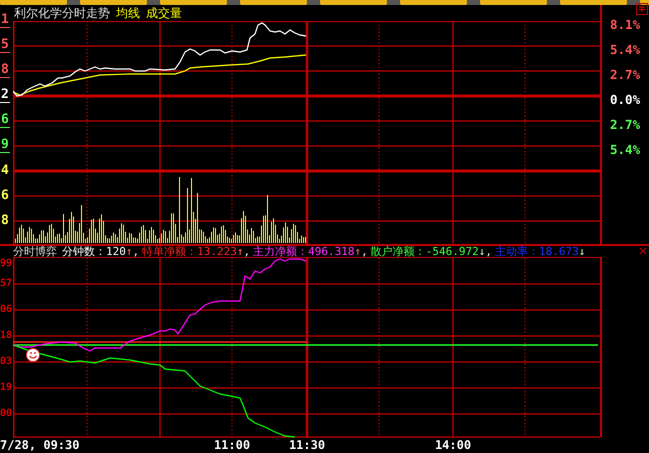 Image resolution: width=649 pixels, height=453 pixels. What do you see at coordinates (643, 251) in the screenshot?
I see `close-icon` at bounding box center [643, 251].